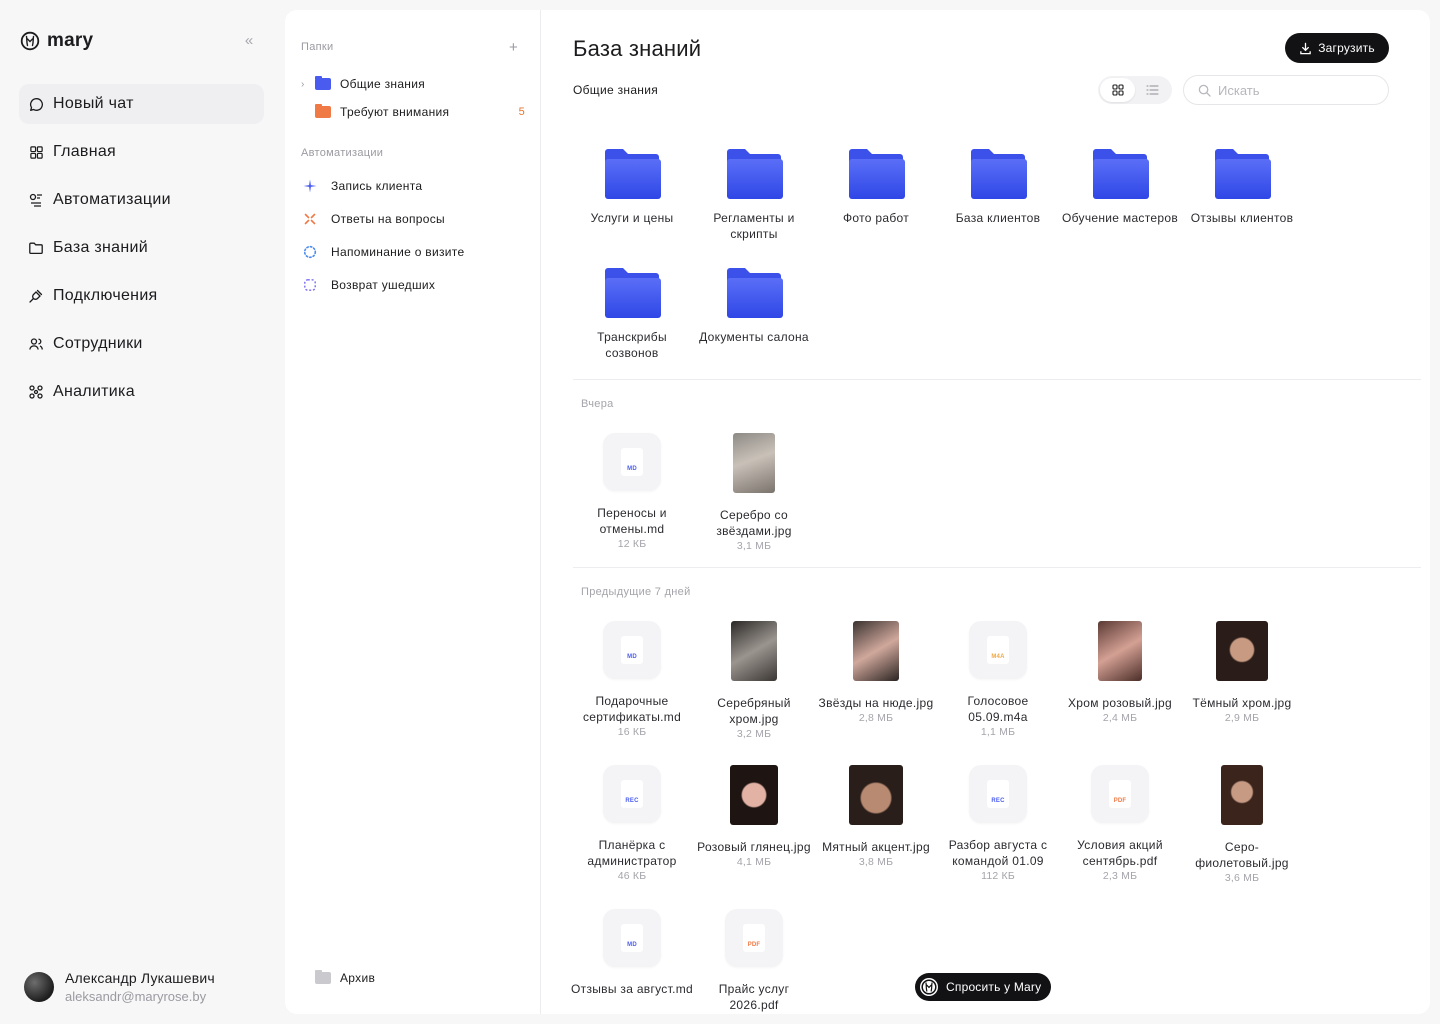 This screenshot has width=1440, height=1024. I want to click on folder-card: Отзывы клиентов, so click(1242, 187).